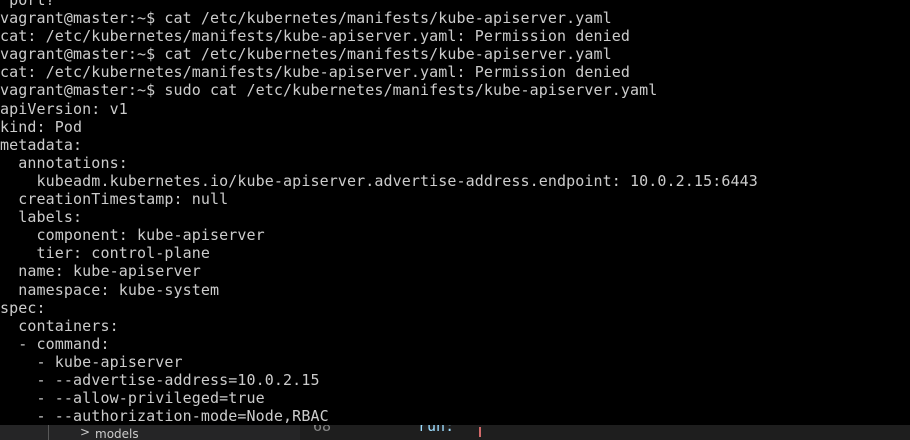 This screenshot has width=910, height=440. I want to click on terminal-line: port?, so click(27, 4).